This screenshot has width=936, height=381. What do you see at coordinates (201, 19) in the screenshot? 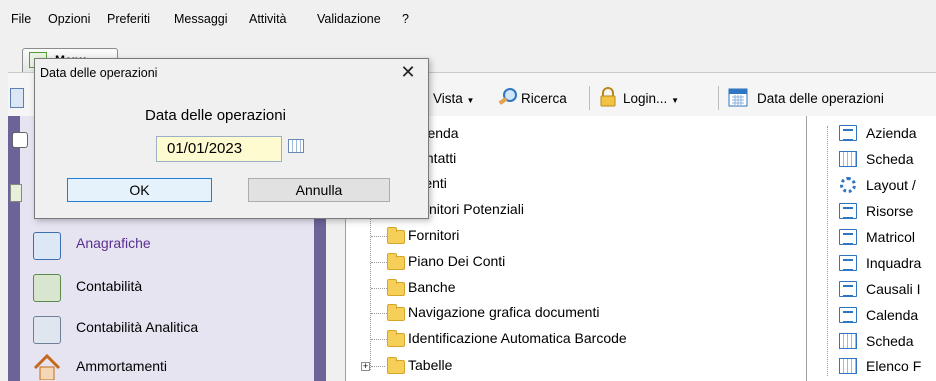
I see `menu-messaggi: Messaggi` at bounding box center [201, 19].